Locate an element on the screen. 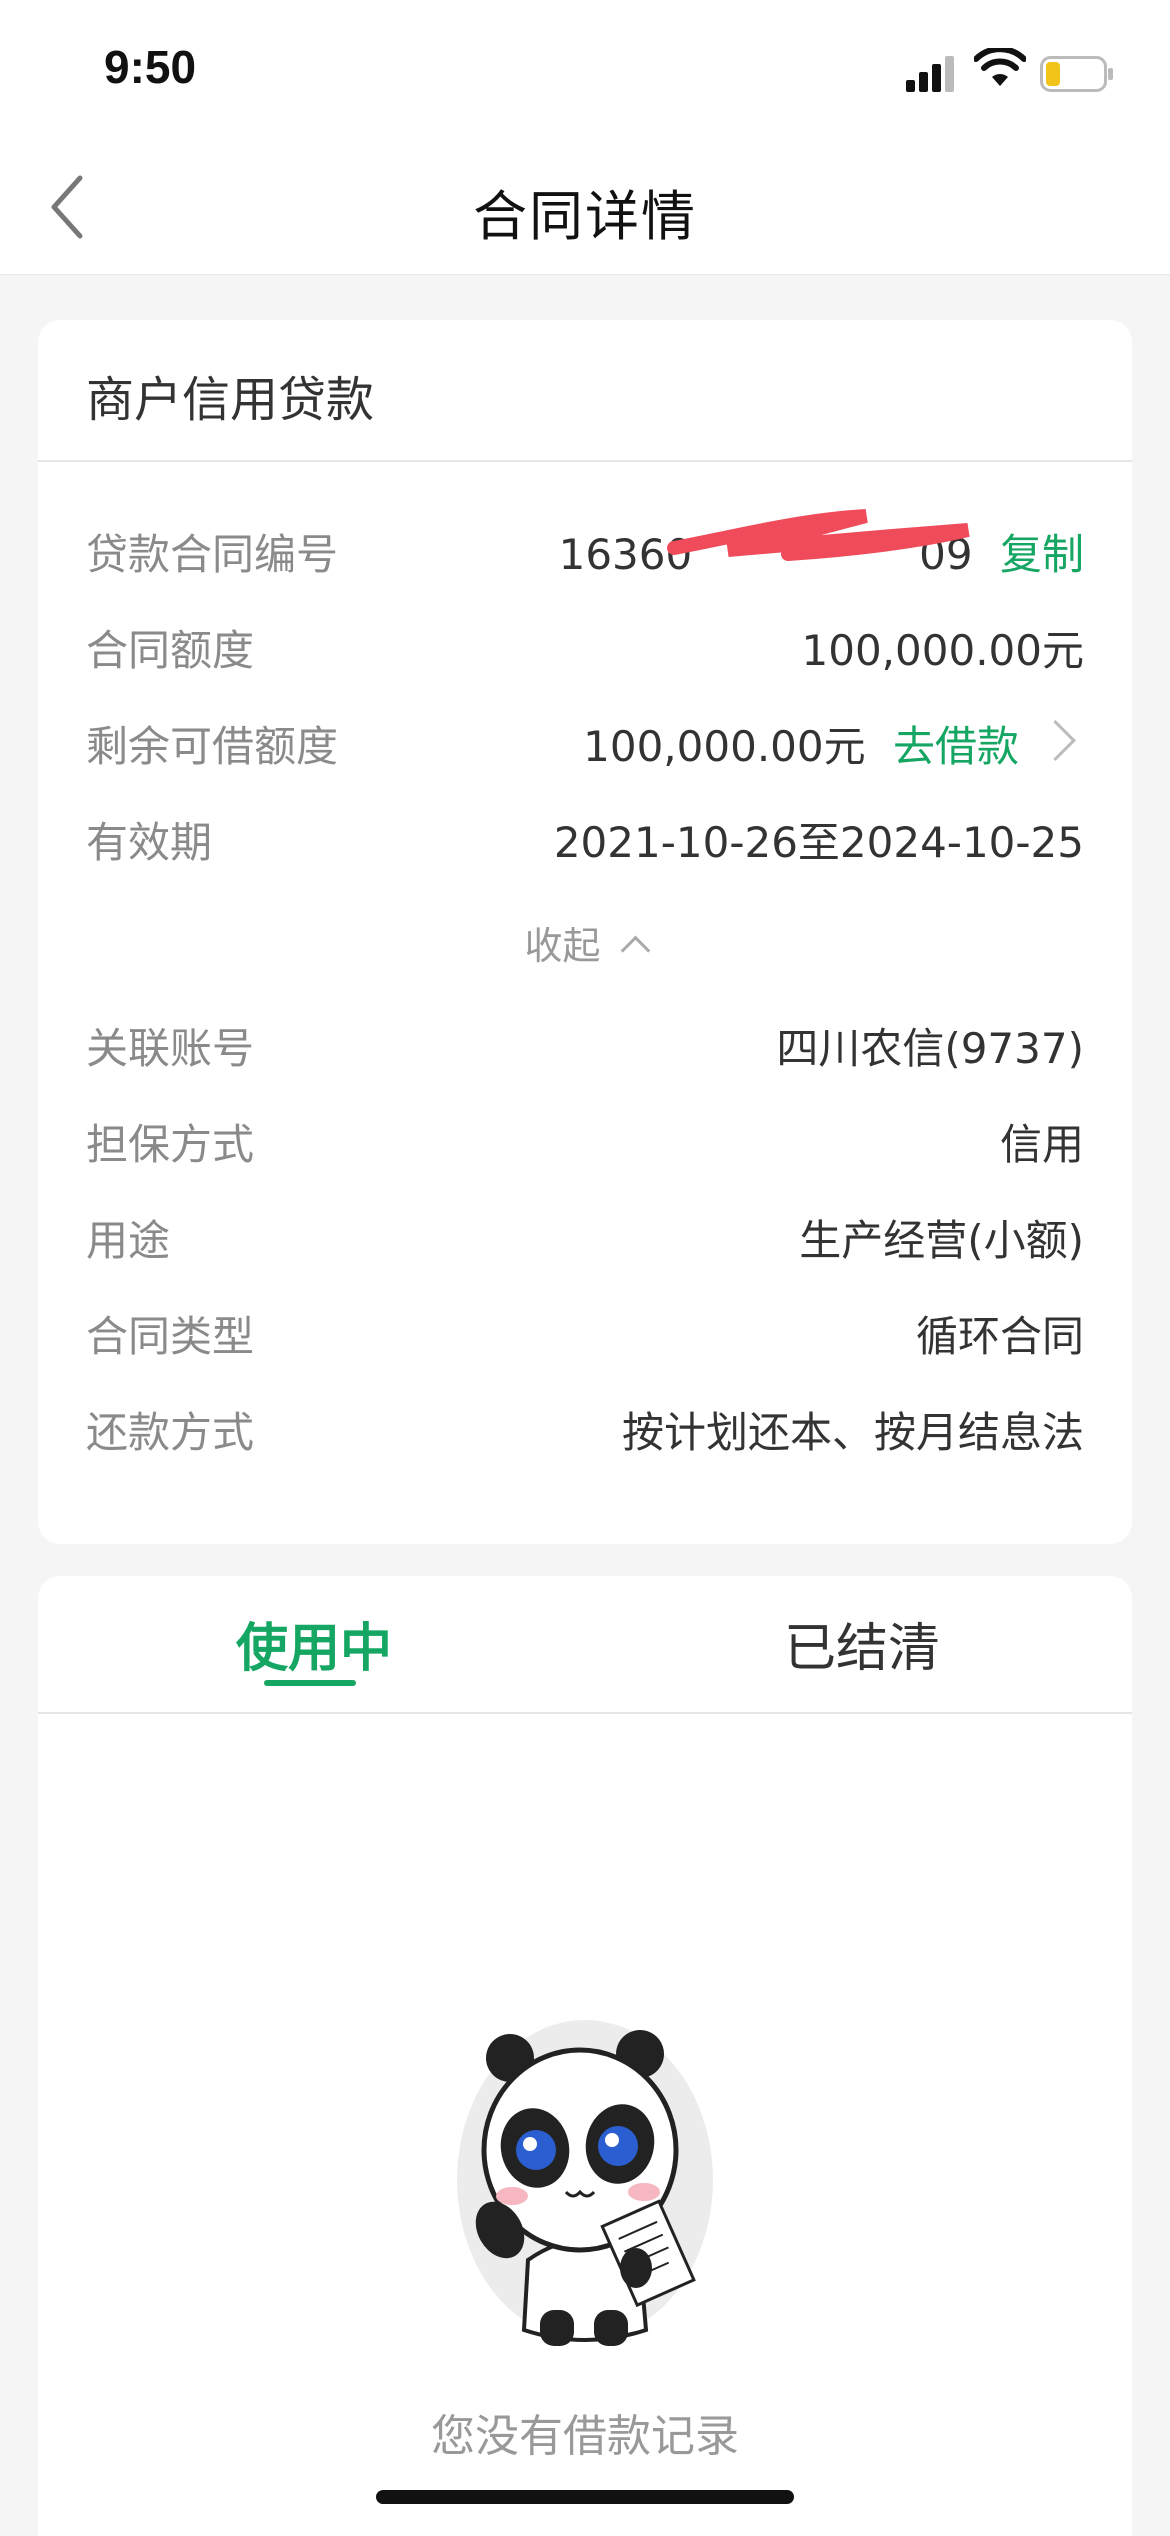 The height and width of the screenshot is (2536, 1170). battery-icon is located at coordinates (1076, 74).